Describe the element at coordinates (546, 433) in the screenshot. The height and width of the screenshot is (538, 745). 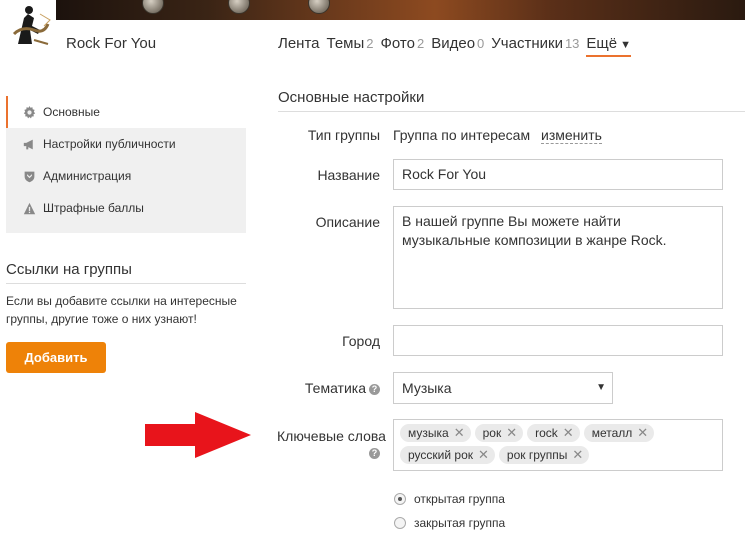
I see `keyword-tag-label: rock` at that location.